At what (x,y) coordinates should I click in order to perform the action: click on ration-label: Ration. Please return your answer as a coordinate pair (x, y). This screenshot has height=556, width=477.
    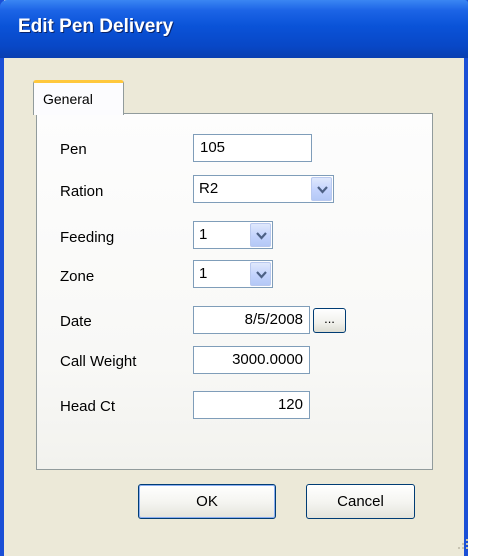
    Looking at the image, I should click on (82, 191).